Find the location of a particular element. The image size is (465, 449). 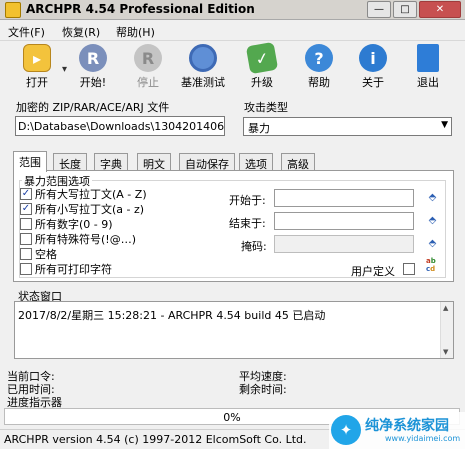

help-icon: ? is located at coordinates (319, 58).